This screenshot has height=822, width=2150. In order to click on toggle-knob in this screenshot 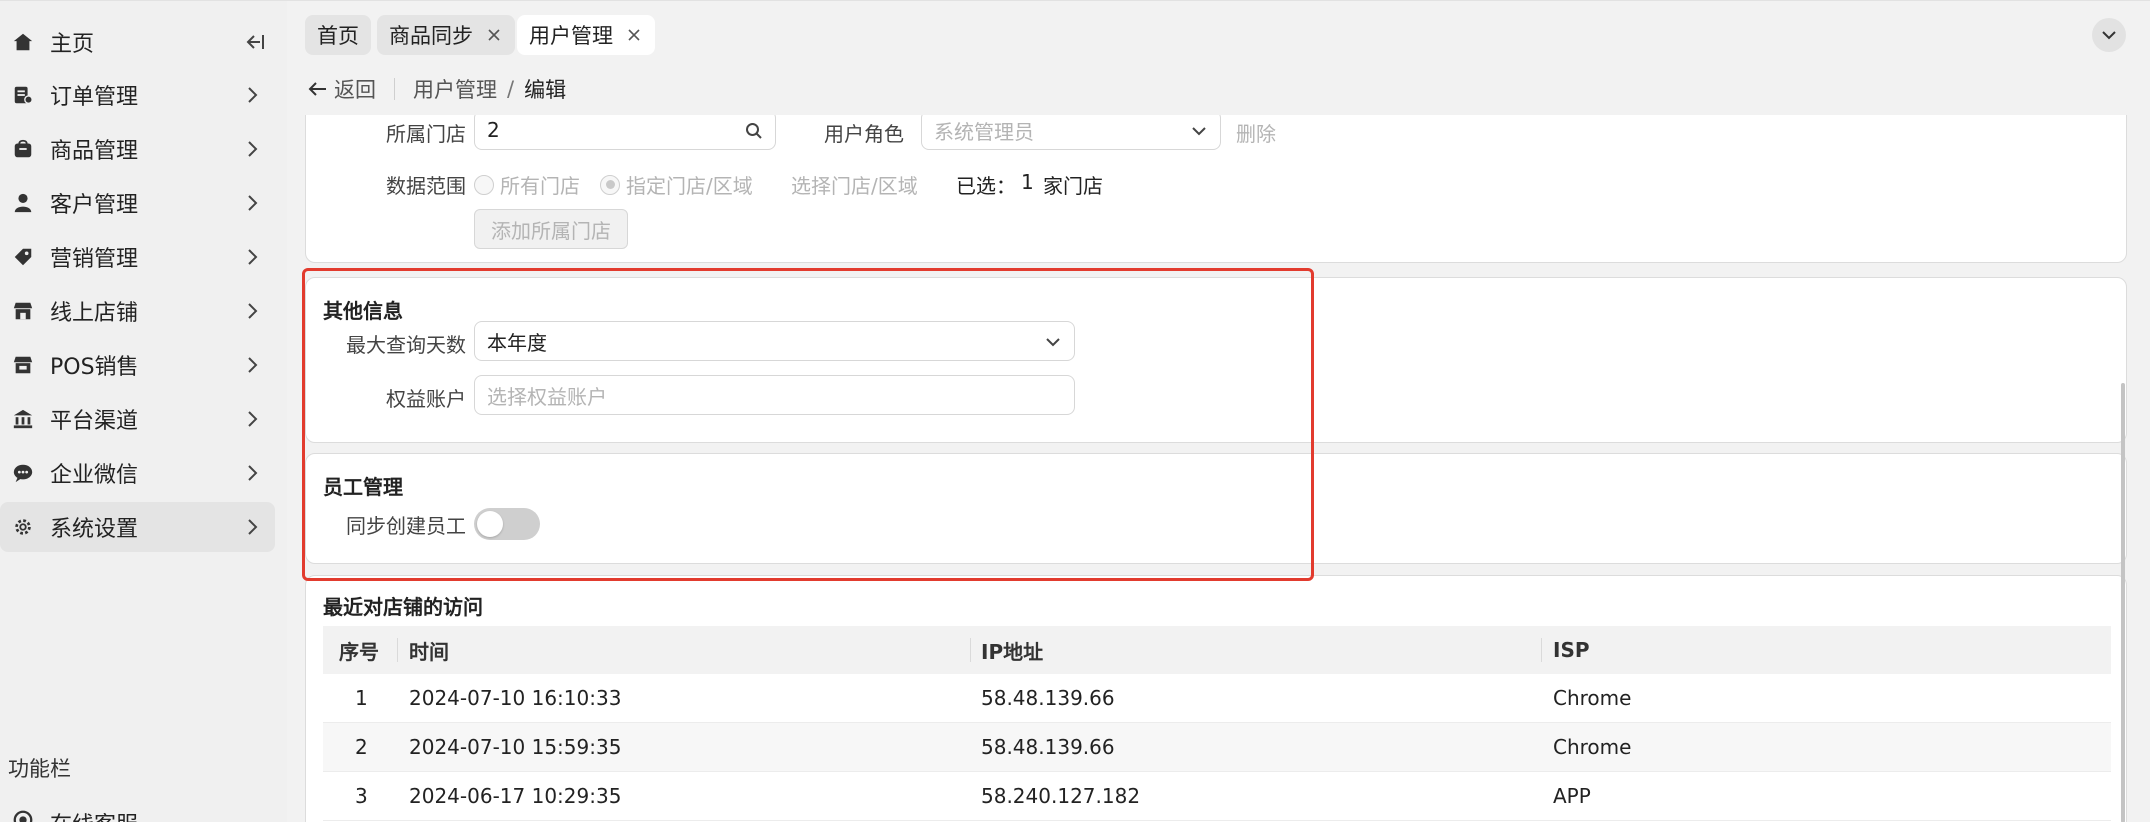, I will do `click(490, 524)`.